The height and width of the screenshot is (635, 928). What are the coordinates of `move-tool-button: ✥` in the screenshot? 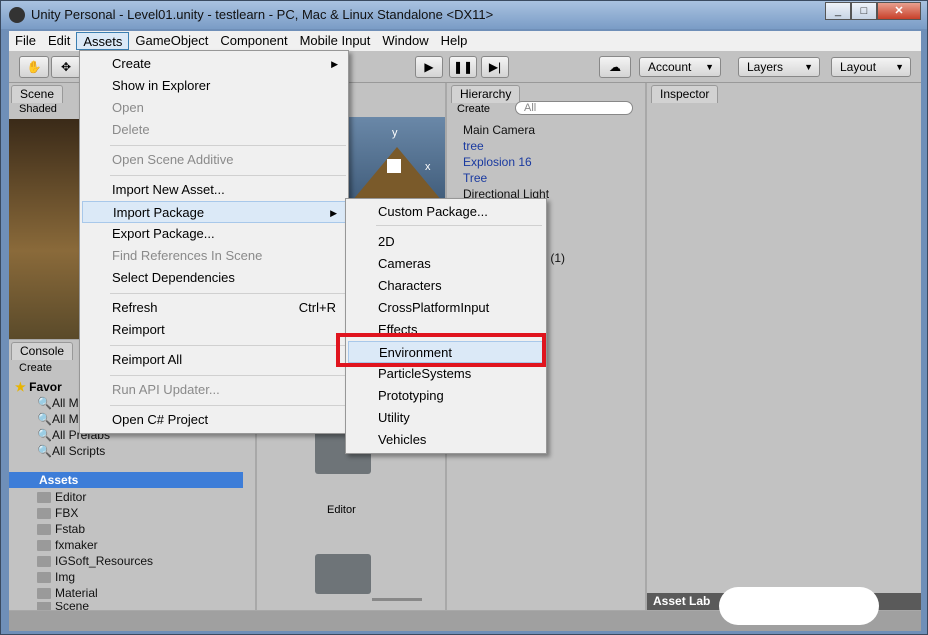 It's located at (66, 67).